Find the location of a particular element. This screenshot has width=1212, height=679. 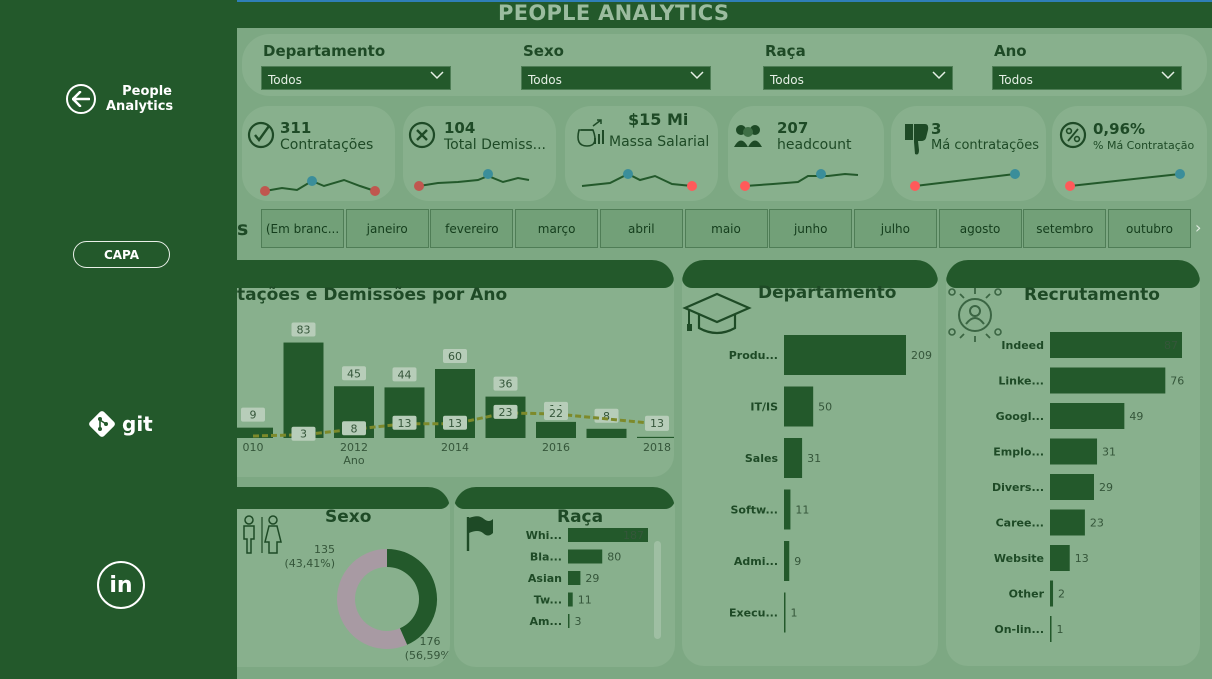

data-label: 9 is located at coordinates (253, 415).